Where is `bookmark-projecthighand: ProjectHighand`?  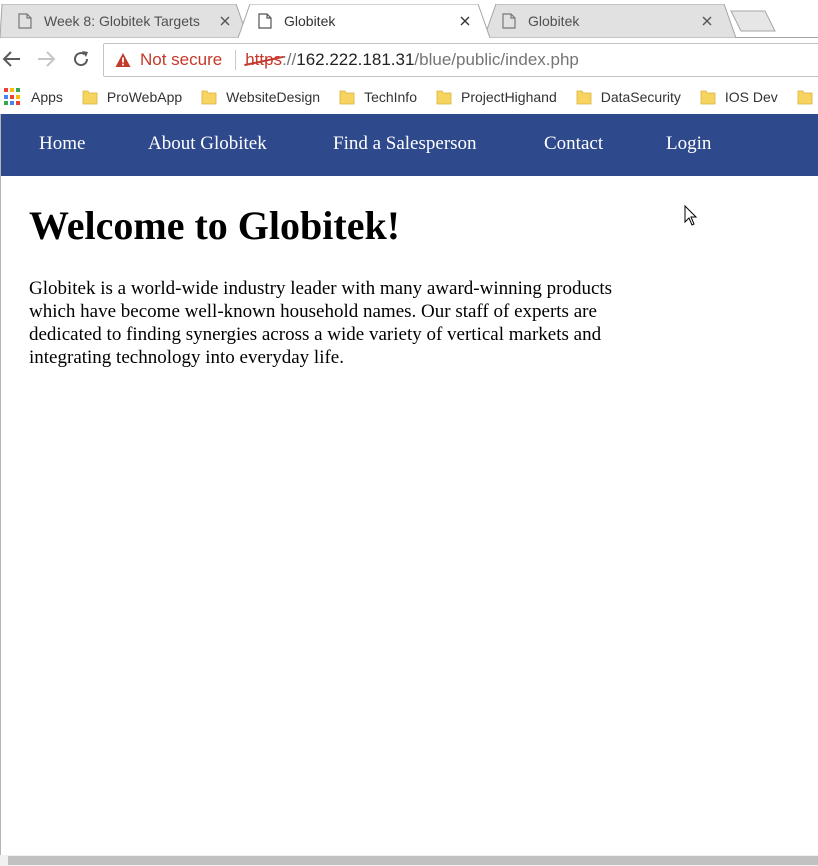
bookmark-projecthighand: ProjectHighand is located at coordinates (505, 97).